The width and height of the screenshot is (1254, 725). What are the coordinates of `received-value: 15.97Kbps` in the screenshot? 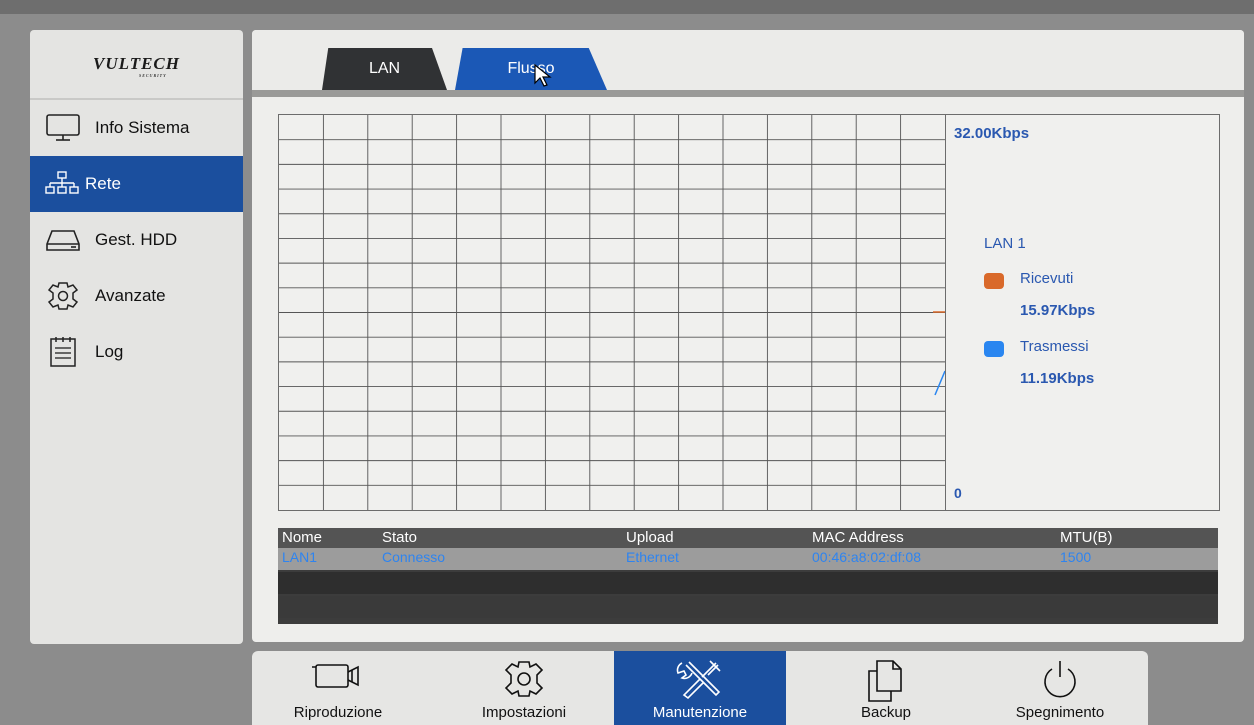 It's located at (1058, 310).